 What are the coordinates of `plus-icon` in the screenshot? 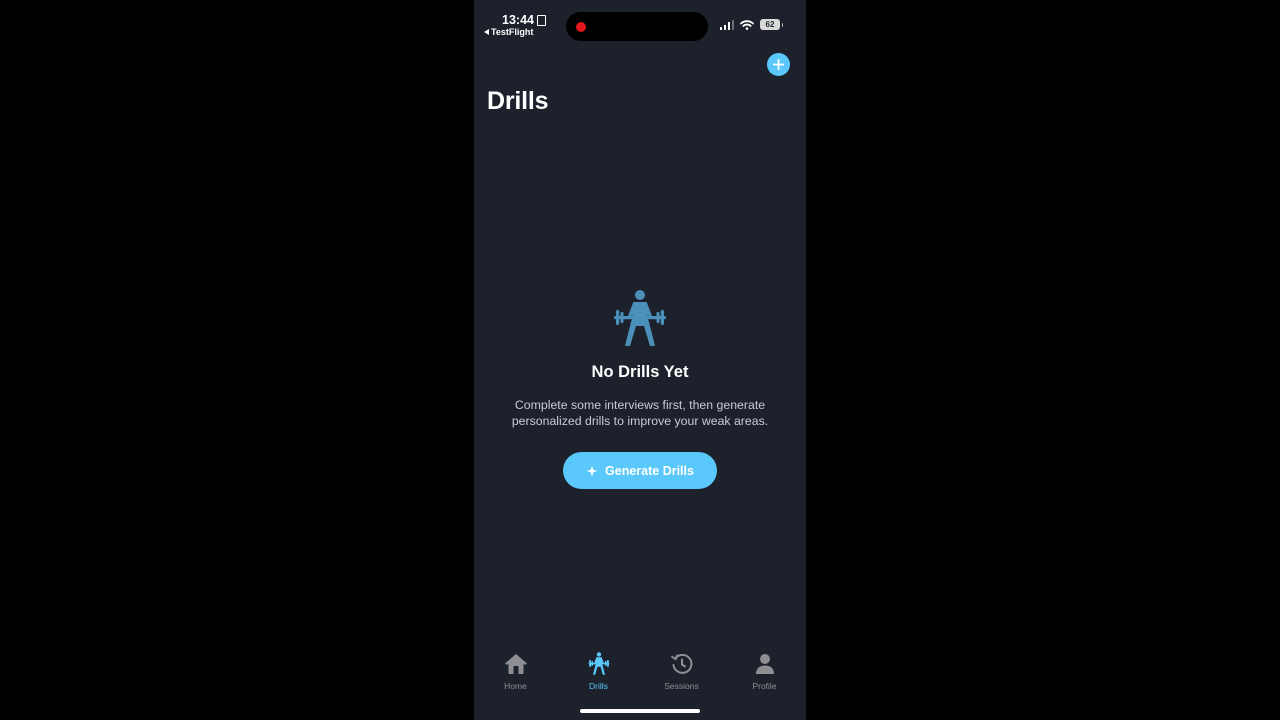 It's located at (778, 64).